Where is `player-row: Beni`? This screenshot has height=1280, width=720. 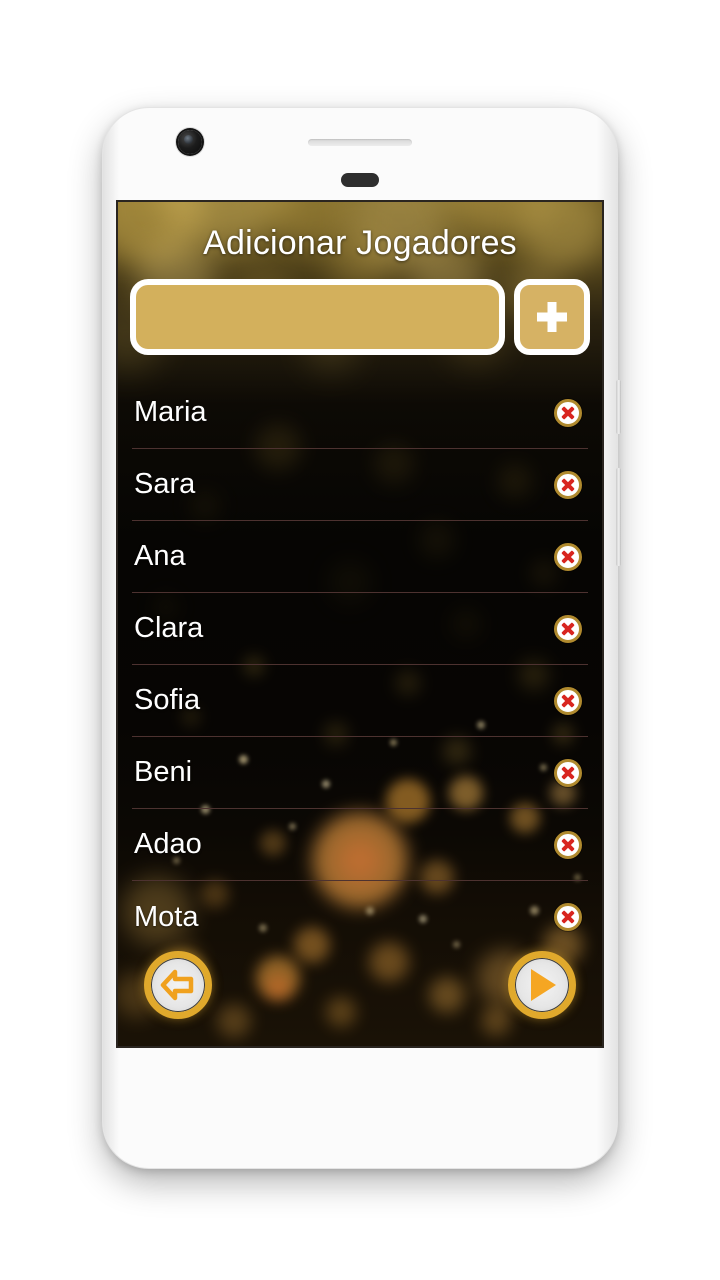 player-row: Beni is located at coordinates (360, 773).